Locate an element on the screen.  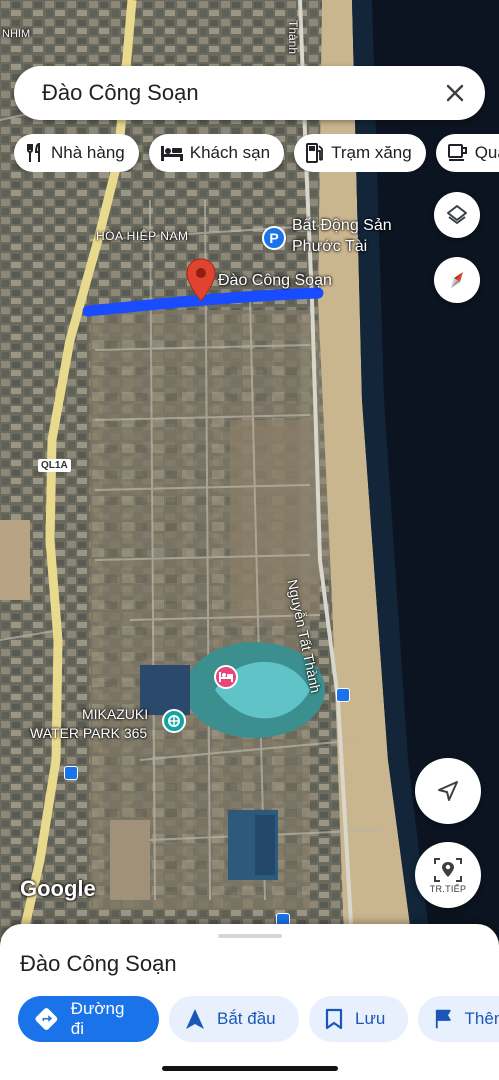
gas-station-icon is located at coordinates (314, 153).